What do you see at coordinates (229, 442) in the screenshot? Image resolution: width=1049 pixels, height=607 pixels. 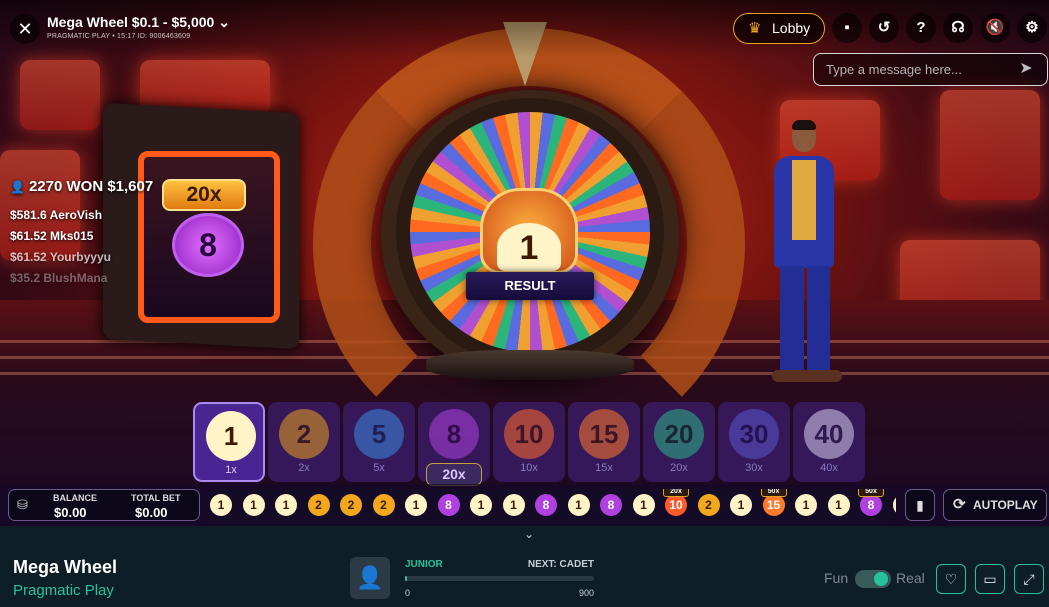 I see `bet-spot-1: 1 1x` at bounding box center [229, 442].